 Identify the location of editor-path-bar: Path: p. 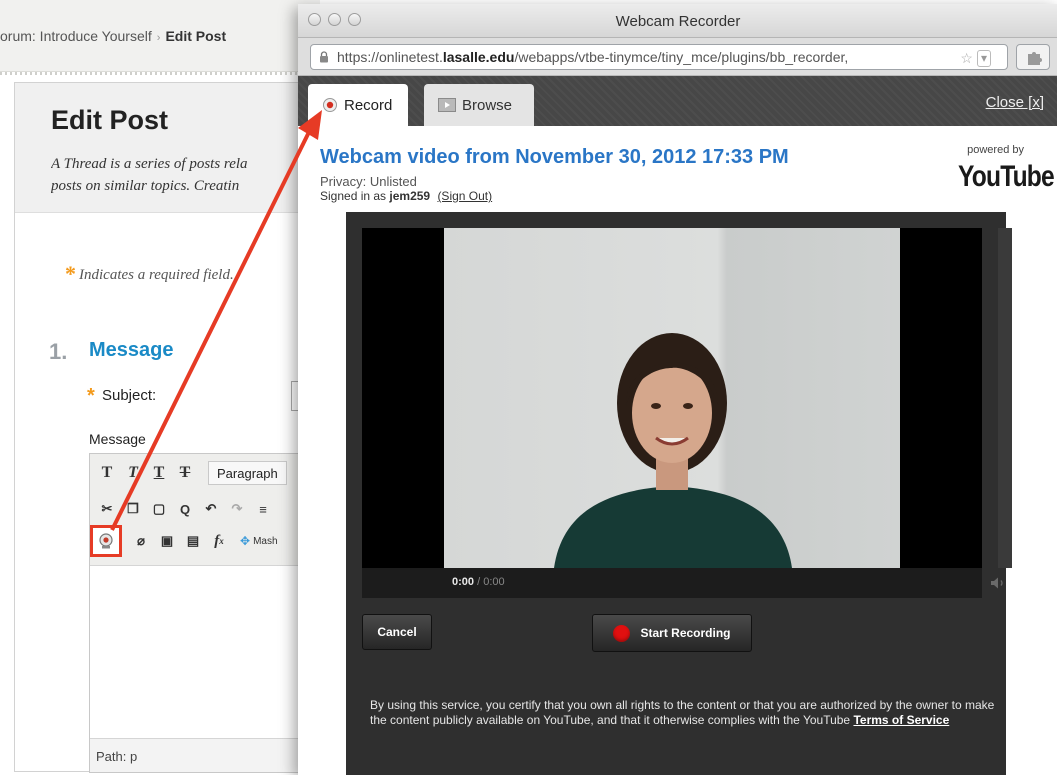
(205, 755).